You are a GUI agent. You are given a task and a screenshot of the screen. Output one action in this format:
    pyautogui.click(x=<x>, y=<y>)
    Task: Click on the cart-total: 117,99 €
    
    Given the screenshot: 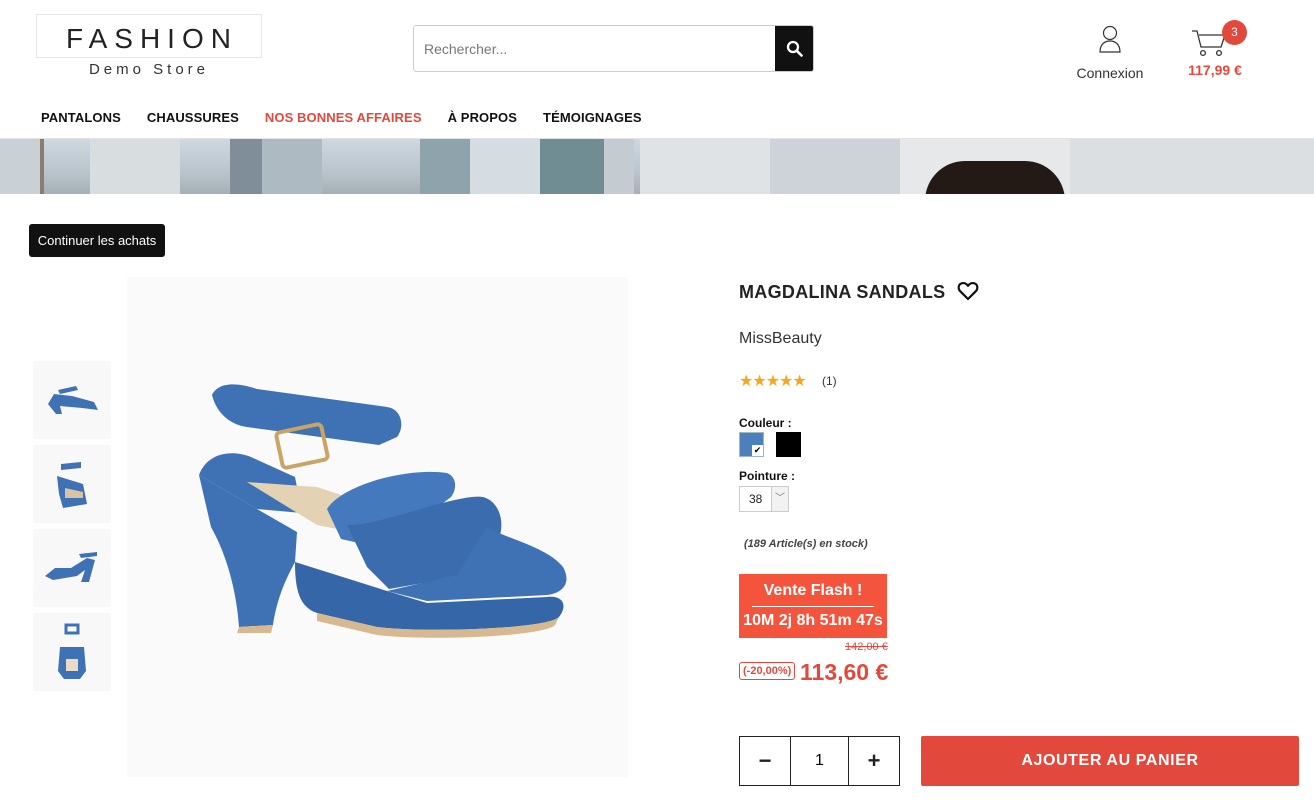 What is the action you would take?
    pyautogui.click(x=1215, y=70)
    